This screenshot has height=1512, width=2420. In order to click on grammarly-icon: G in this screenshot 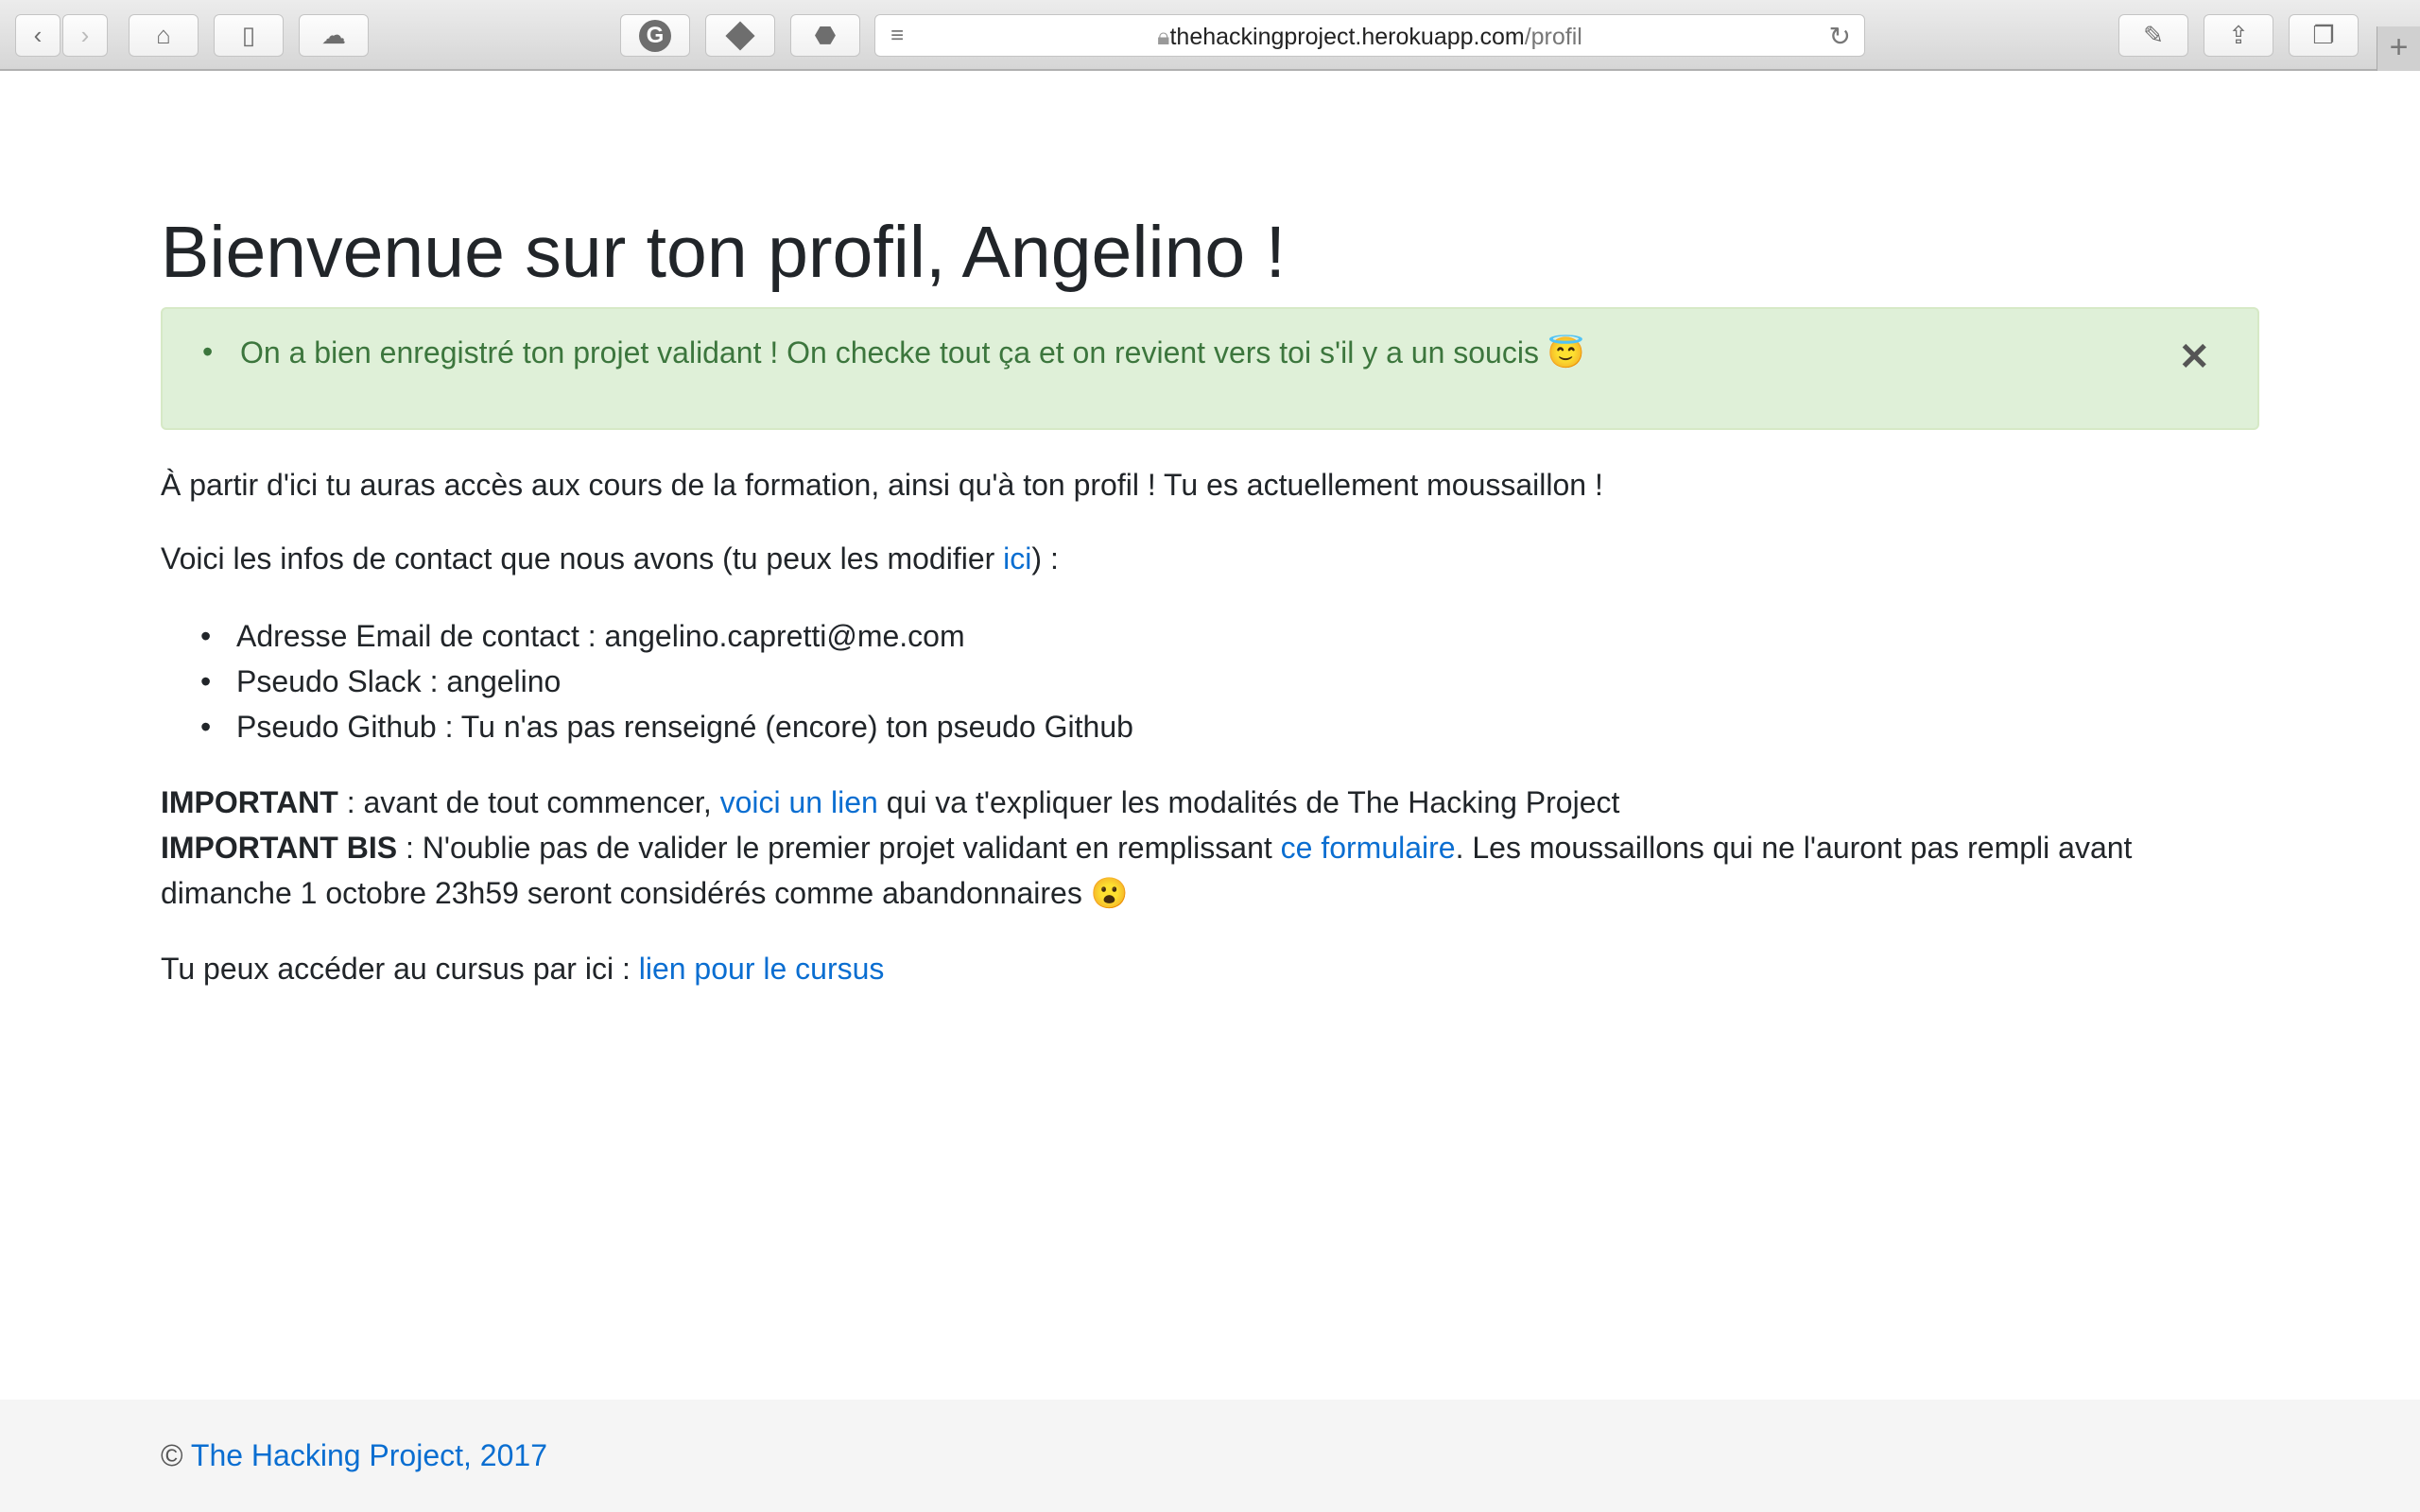, I will do `click(655, 35)`.